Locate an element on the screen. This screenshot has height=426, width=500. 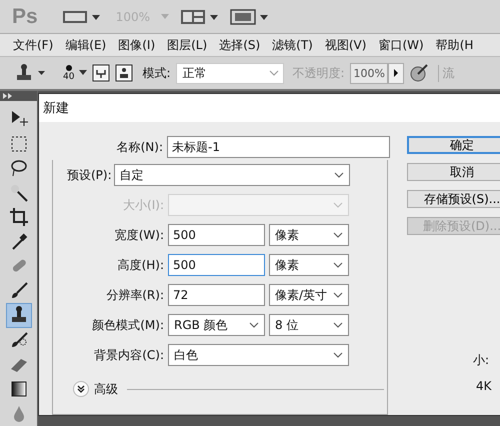
opacity-field: 100% is located at coordinates (369, 73).